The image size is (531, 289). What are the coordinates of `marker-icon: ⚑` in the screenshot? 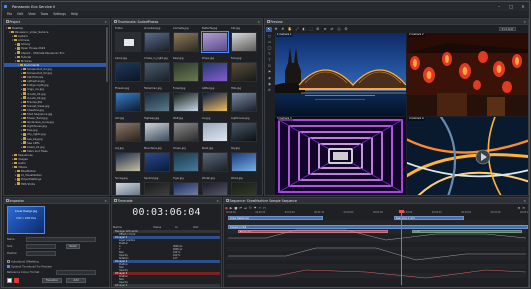 It's located at (255, 208).